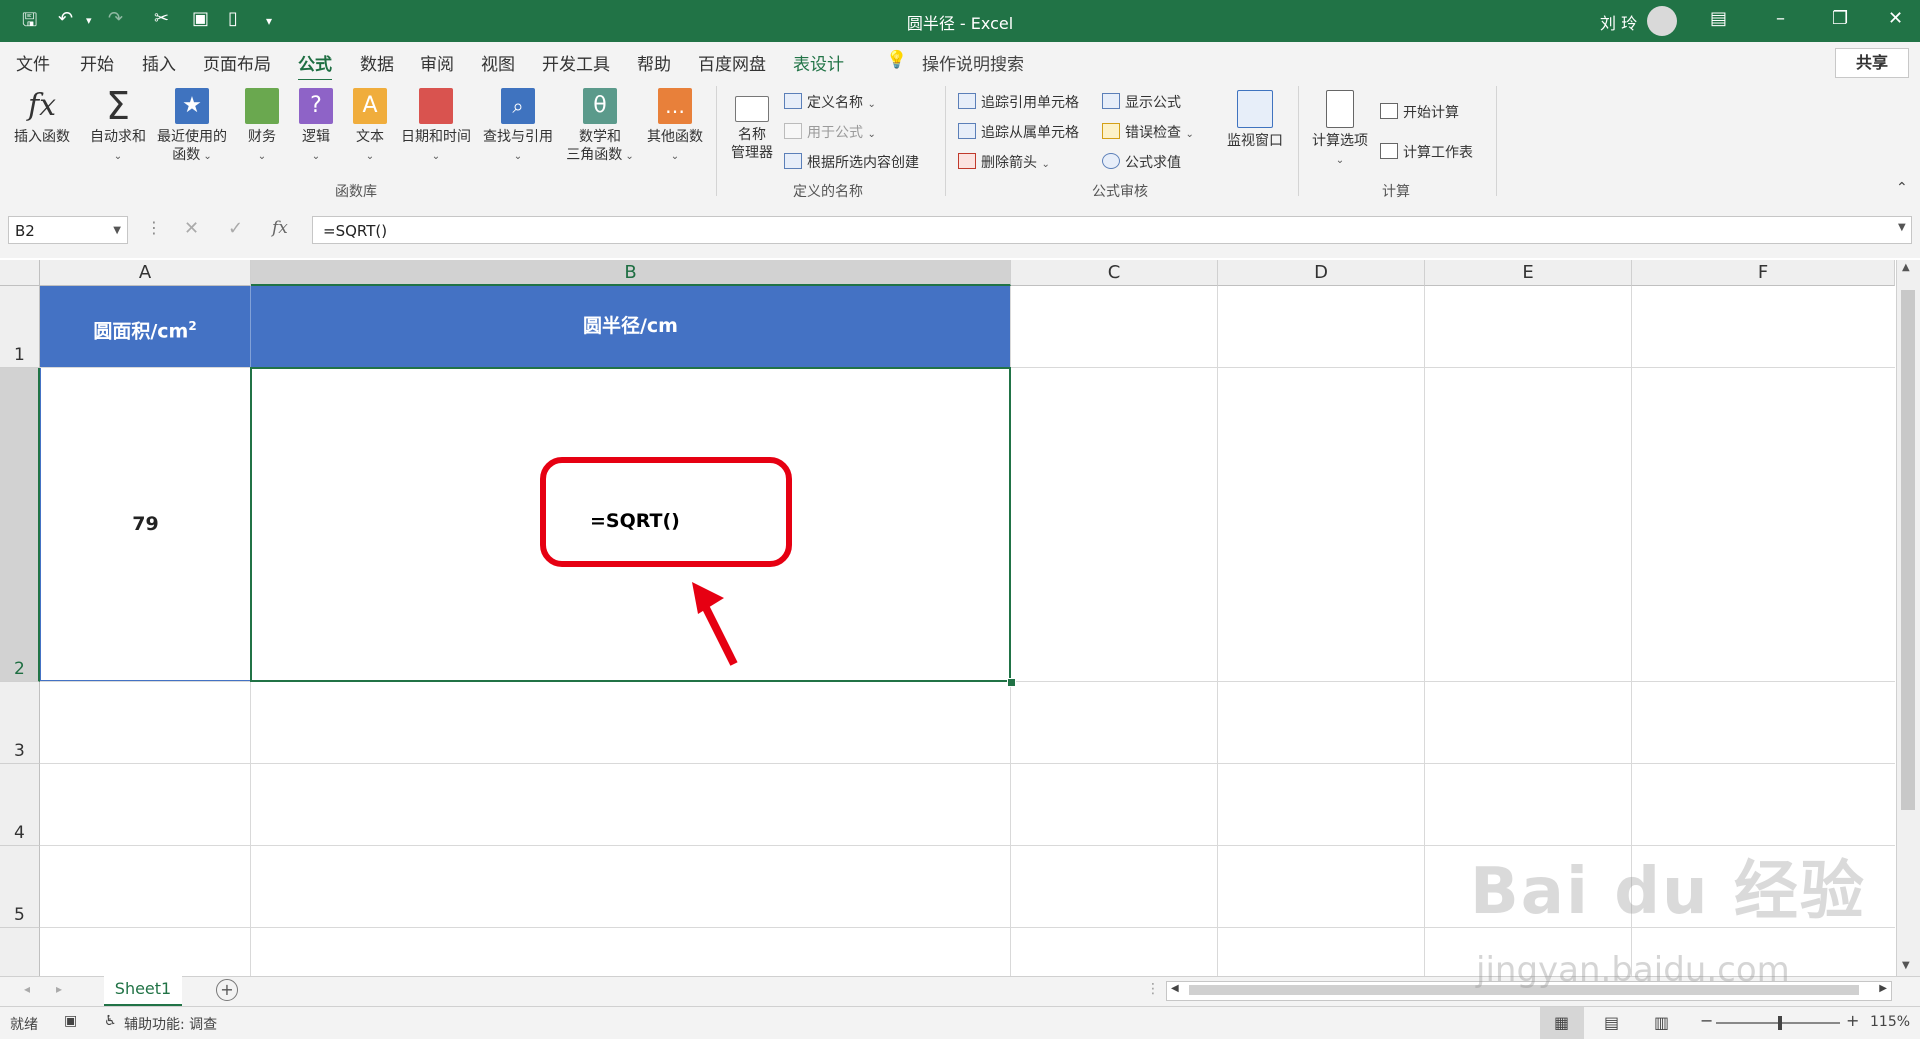 The image size is (1920, 1039). I want to click on cancel-icon: ✕, so click(191, 228).